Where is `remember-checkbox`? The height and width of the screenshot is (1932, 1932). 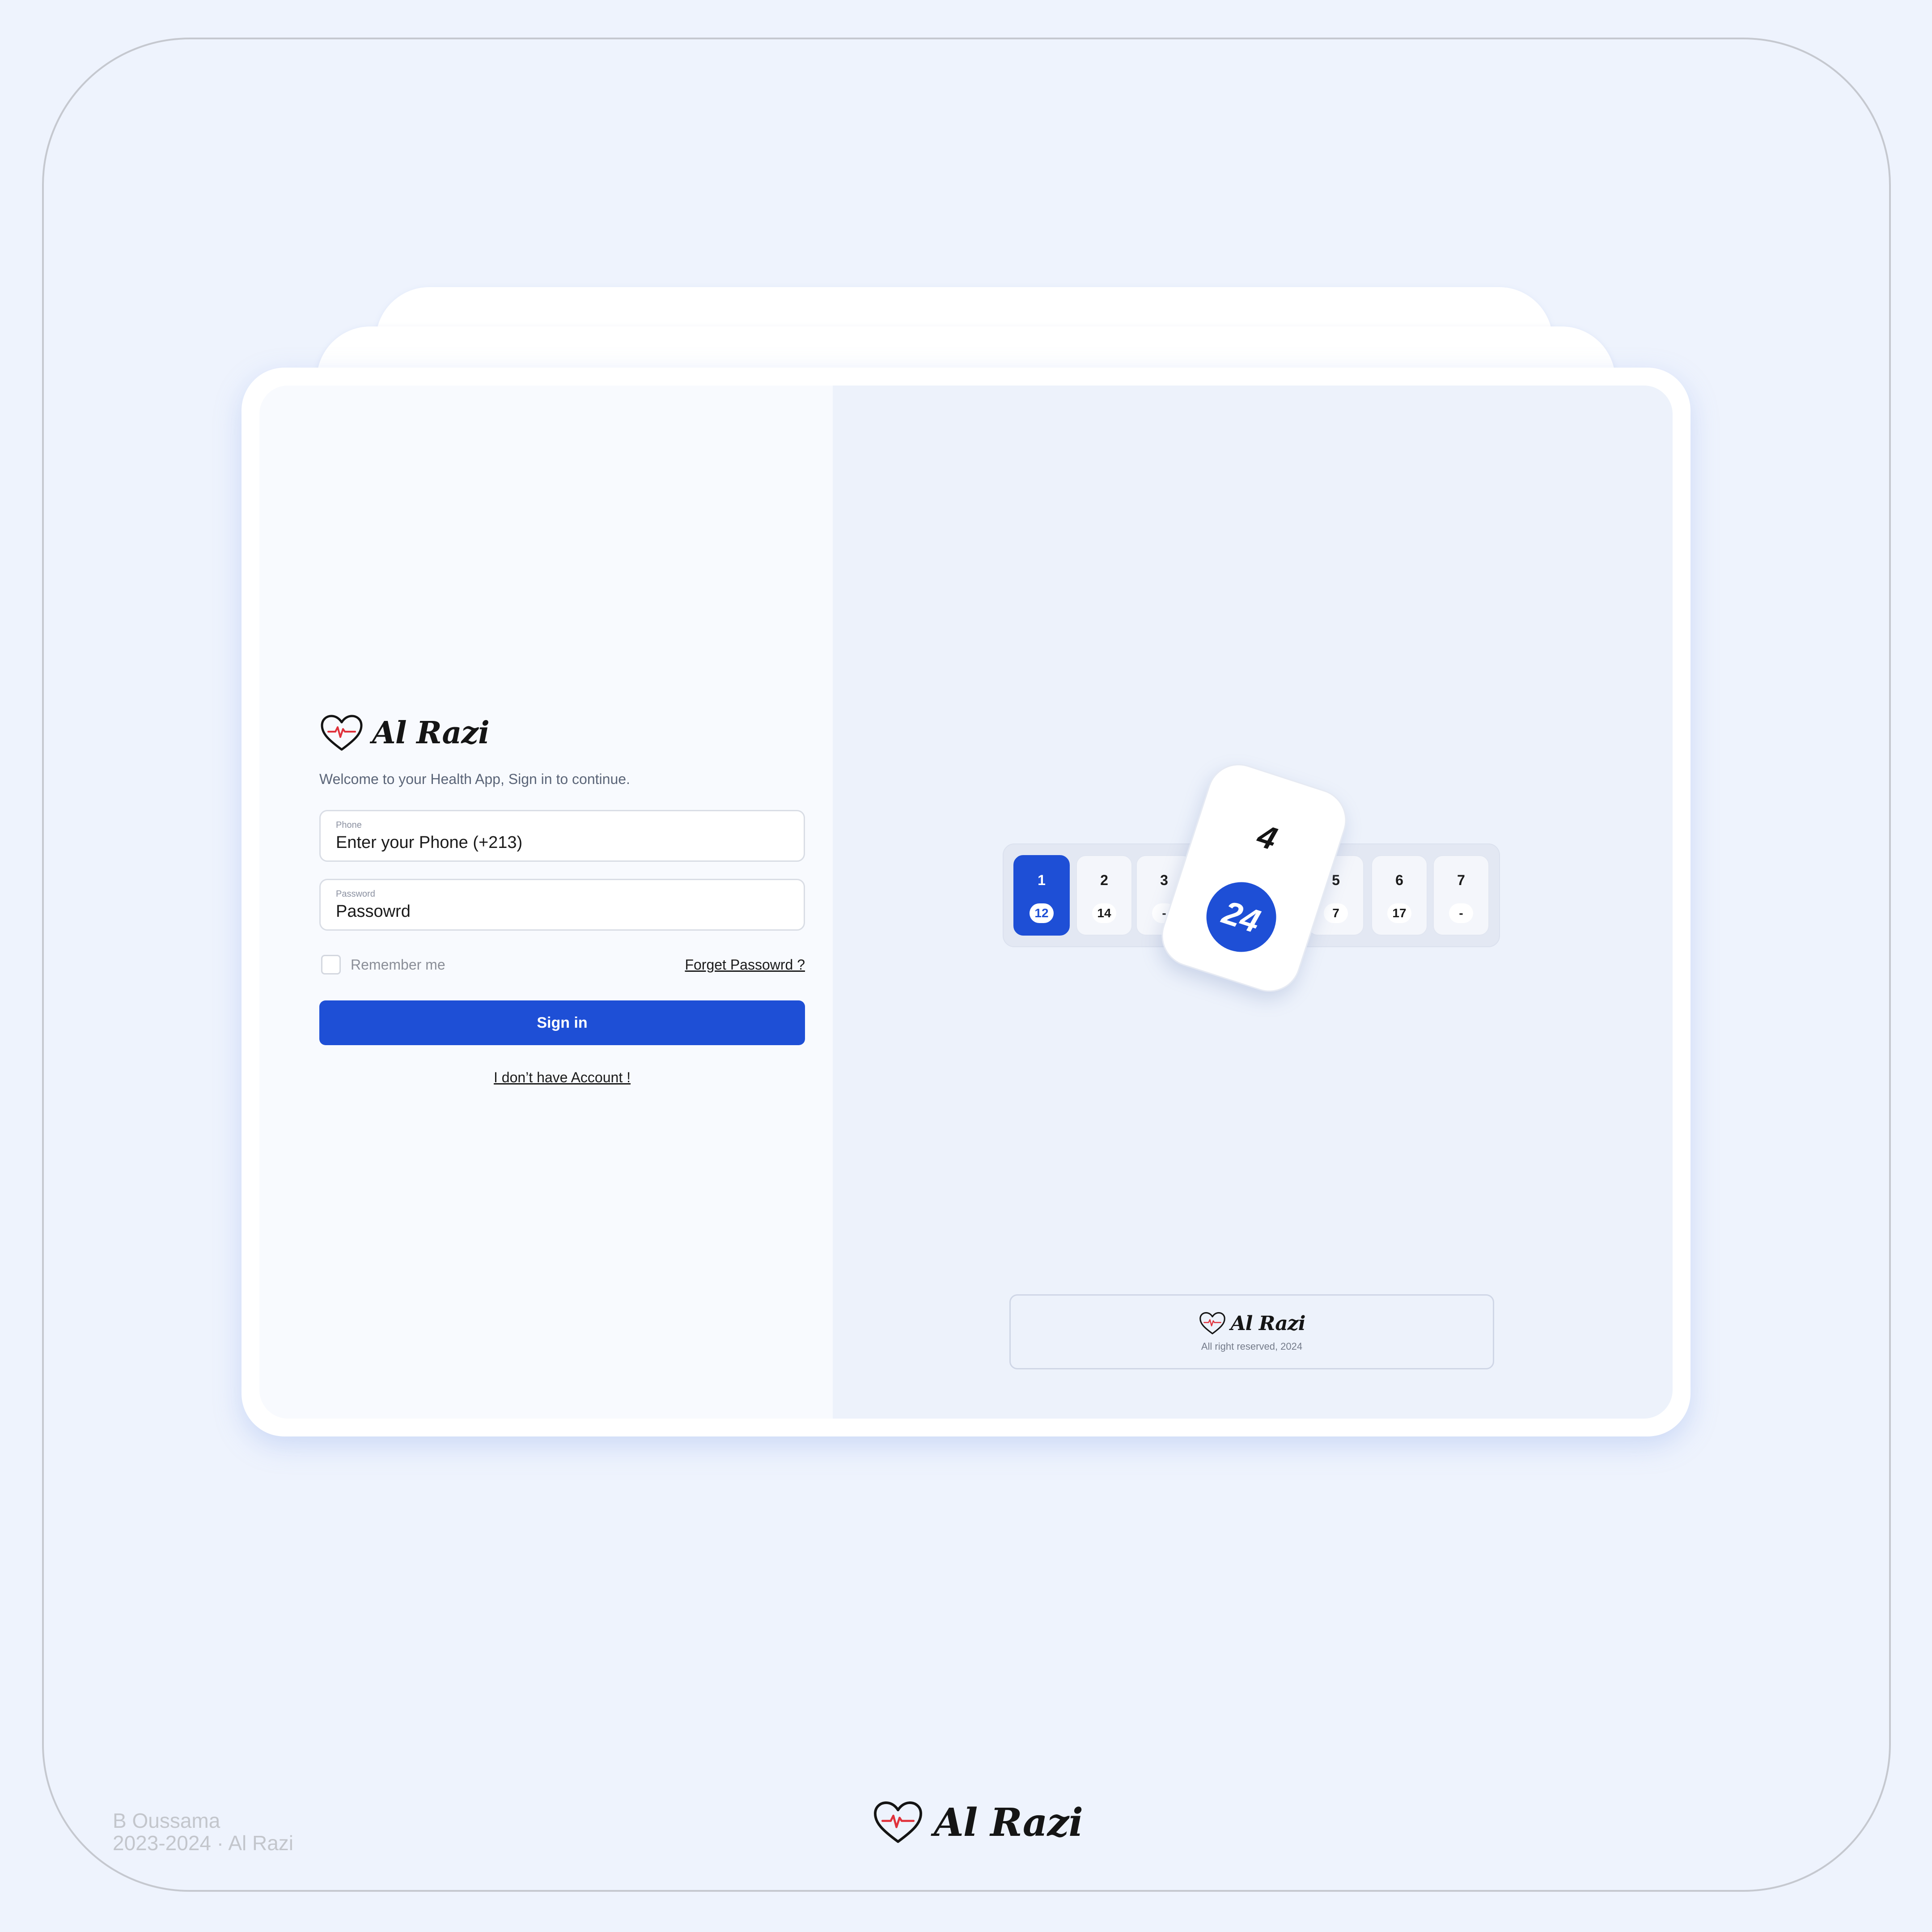
remember-checkbox is located at coordinates (331, 964).